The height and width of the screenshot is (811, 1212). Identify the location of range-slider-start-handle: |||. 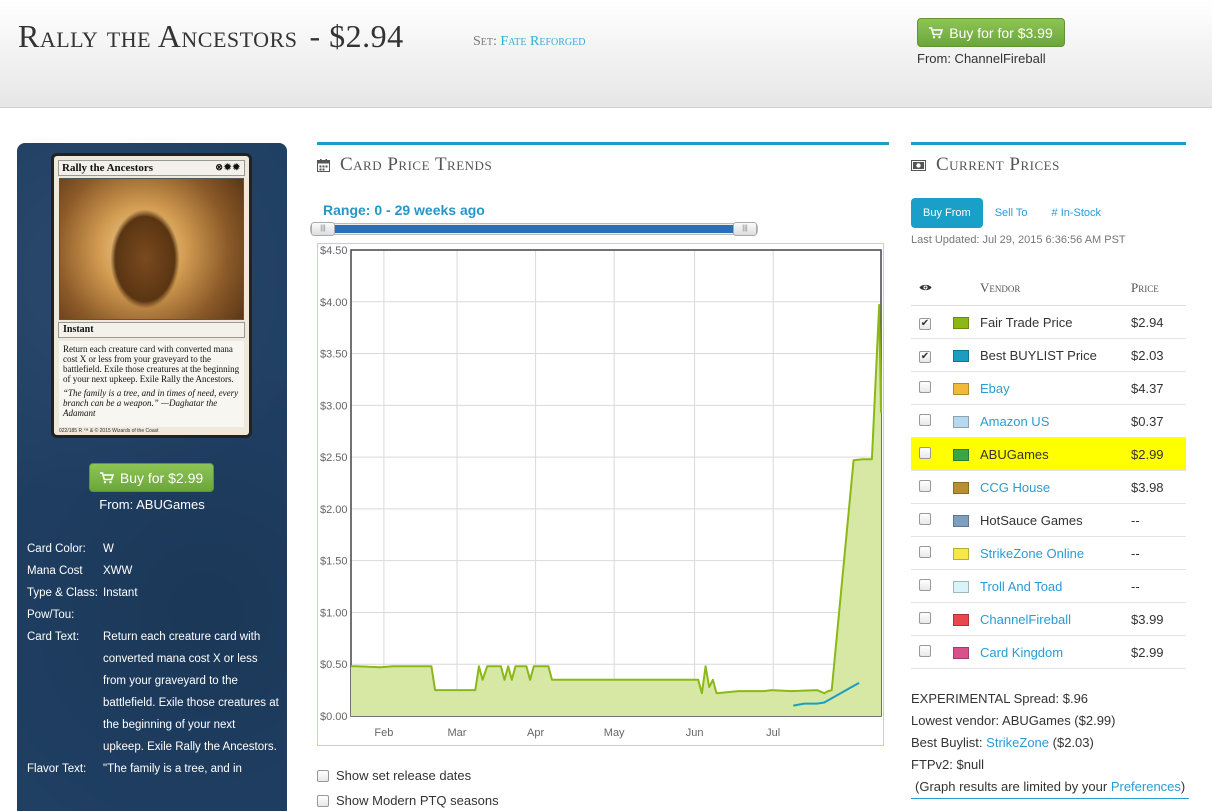
(323, 229).